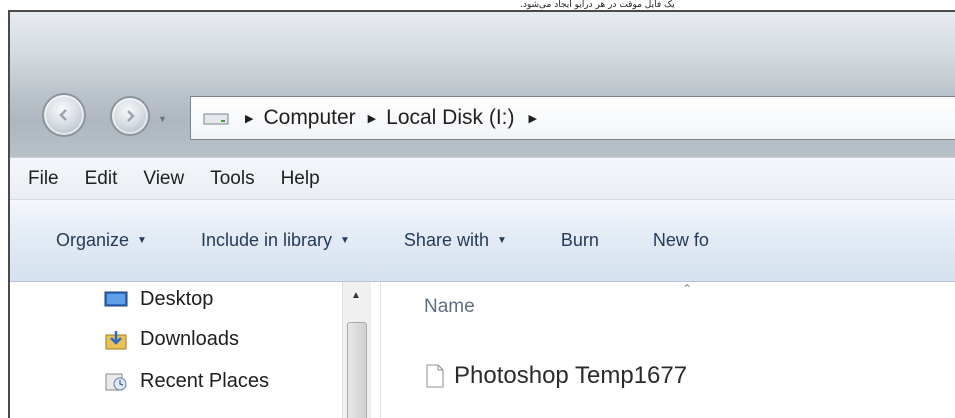 The image size is (955, 418). I want to click on scroll-up-icon: ▲, so click(356, 295).